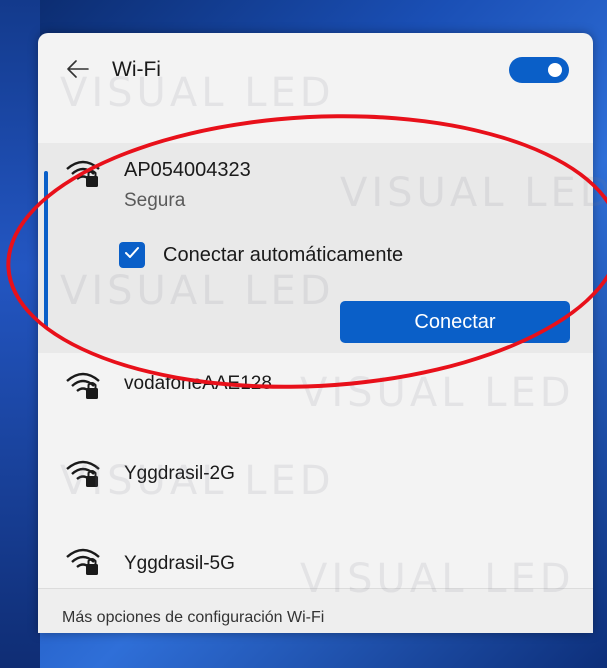  Describe the element at coordinates (315, 485) in the screenshot. I see `network-item: Yggdrasil-2G` at that location.